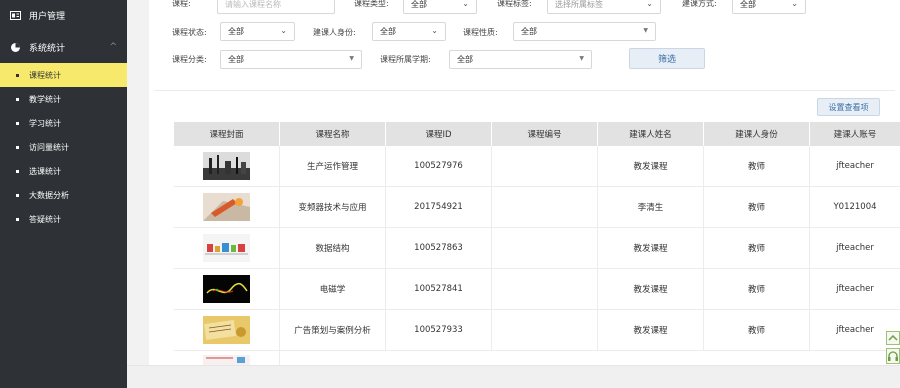 This screenshot has height=388, width=900. What do you see at coordinates (333, 248) in the screenshot?
I see `course-name-cell: 数据结构` at bounding box center [333, 248].